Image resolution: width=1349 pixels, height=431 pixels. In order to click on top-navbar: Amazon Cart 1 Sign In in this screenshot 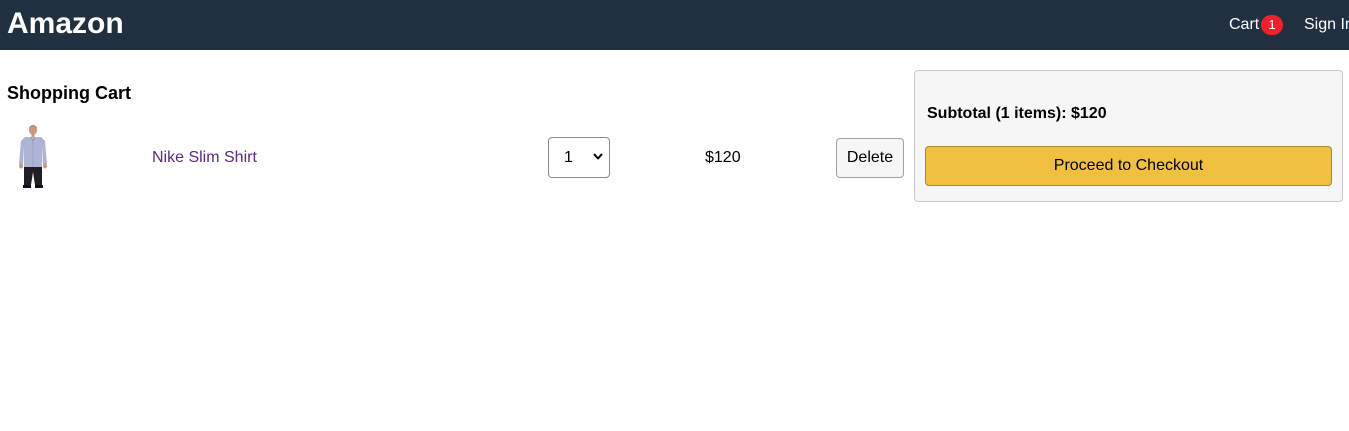, I will do `click(674, 25)`.